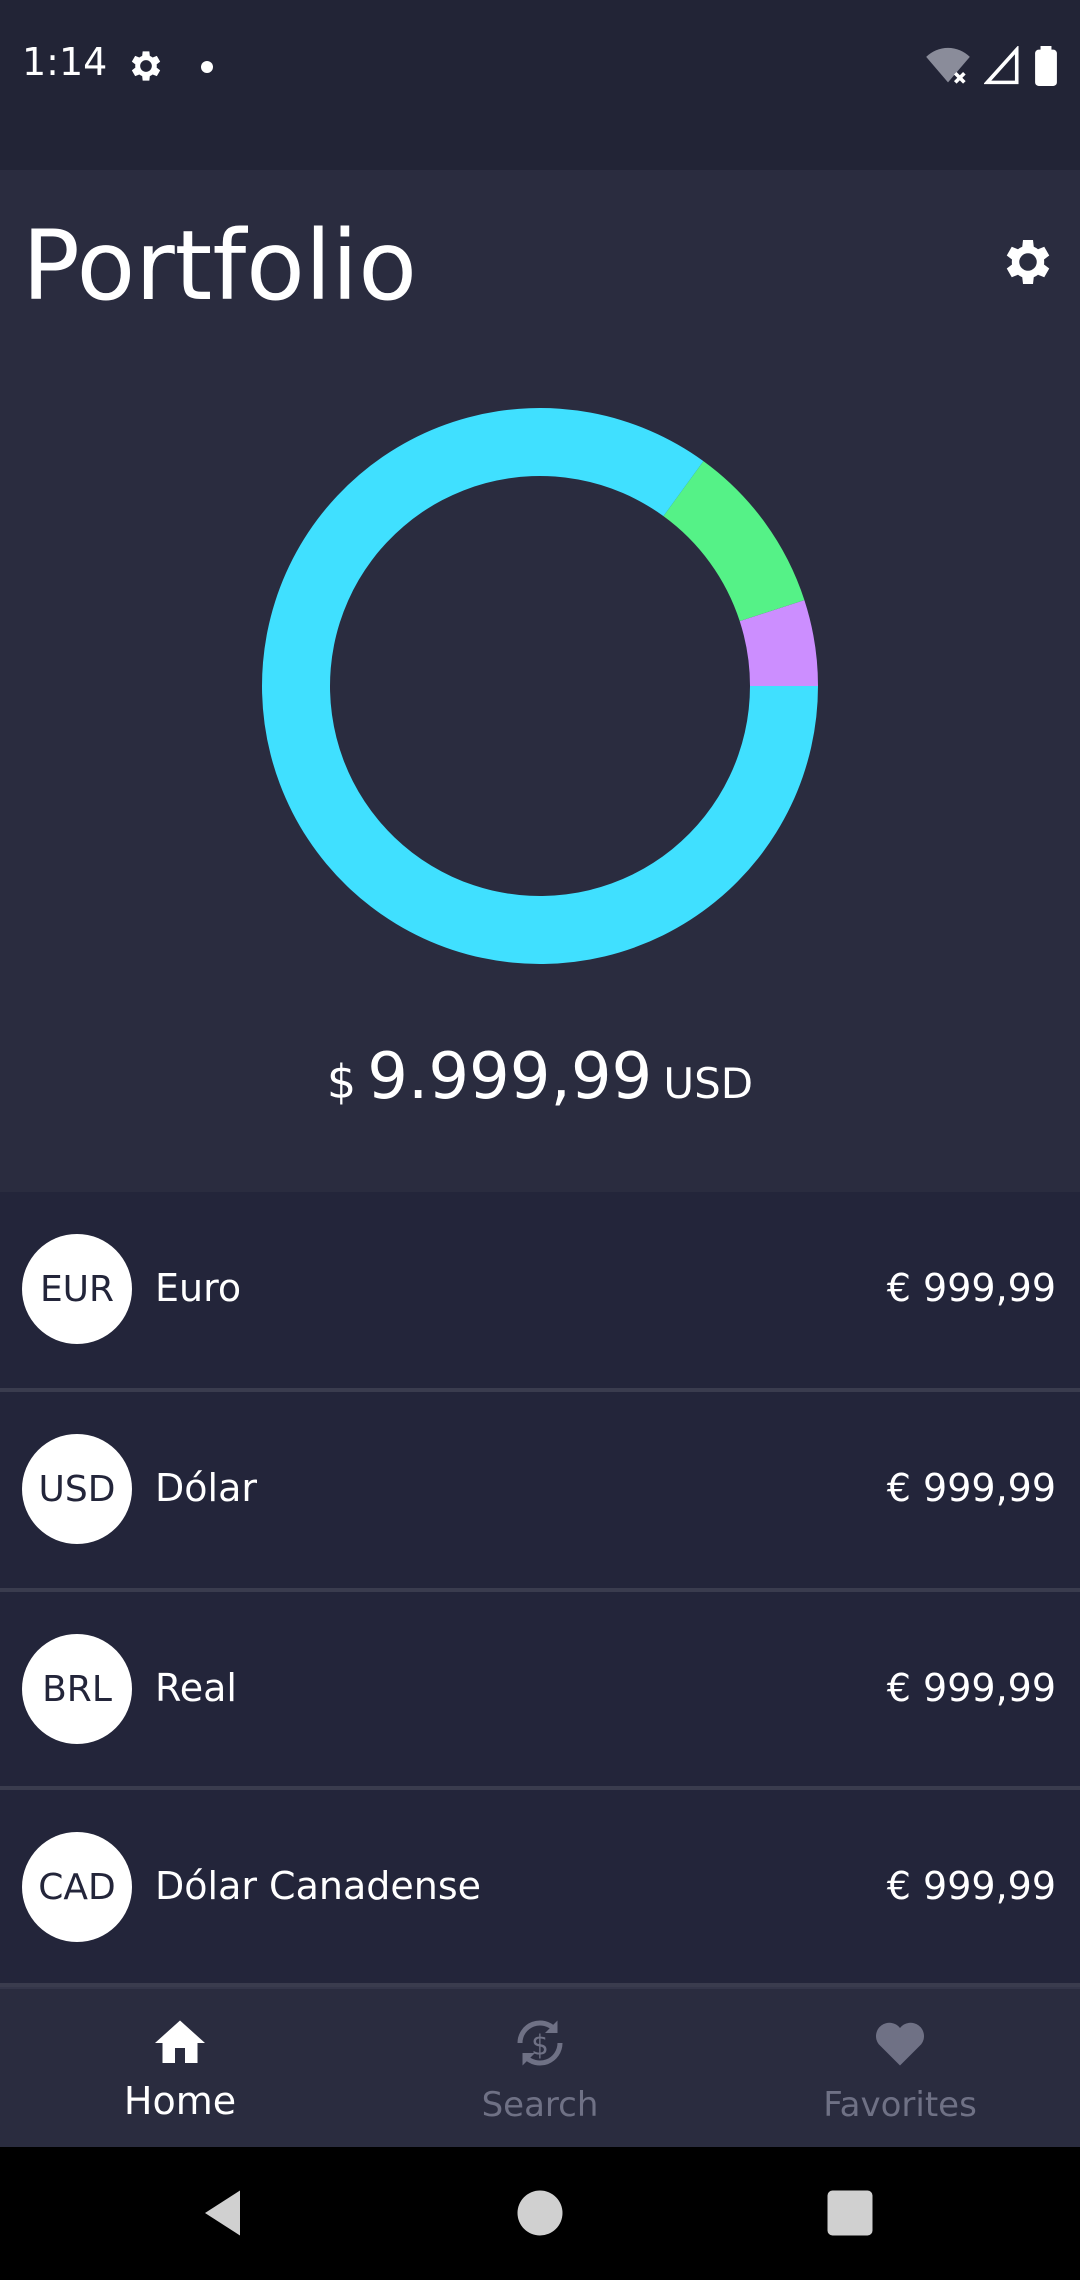  I want to click on back-icon, so click(225, 2213).